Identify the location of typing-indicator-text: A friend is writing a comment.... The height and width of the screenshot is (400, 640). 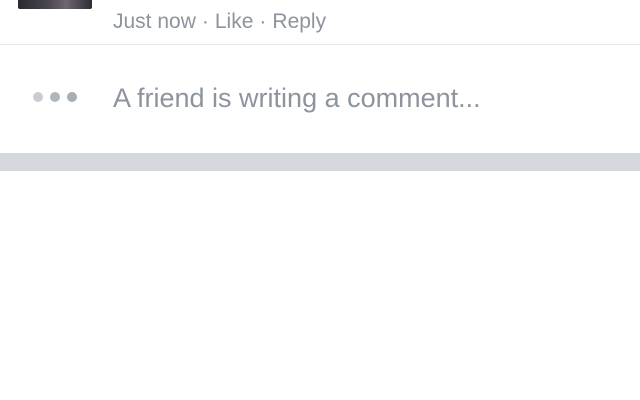
(297, 98).